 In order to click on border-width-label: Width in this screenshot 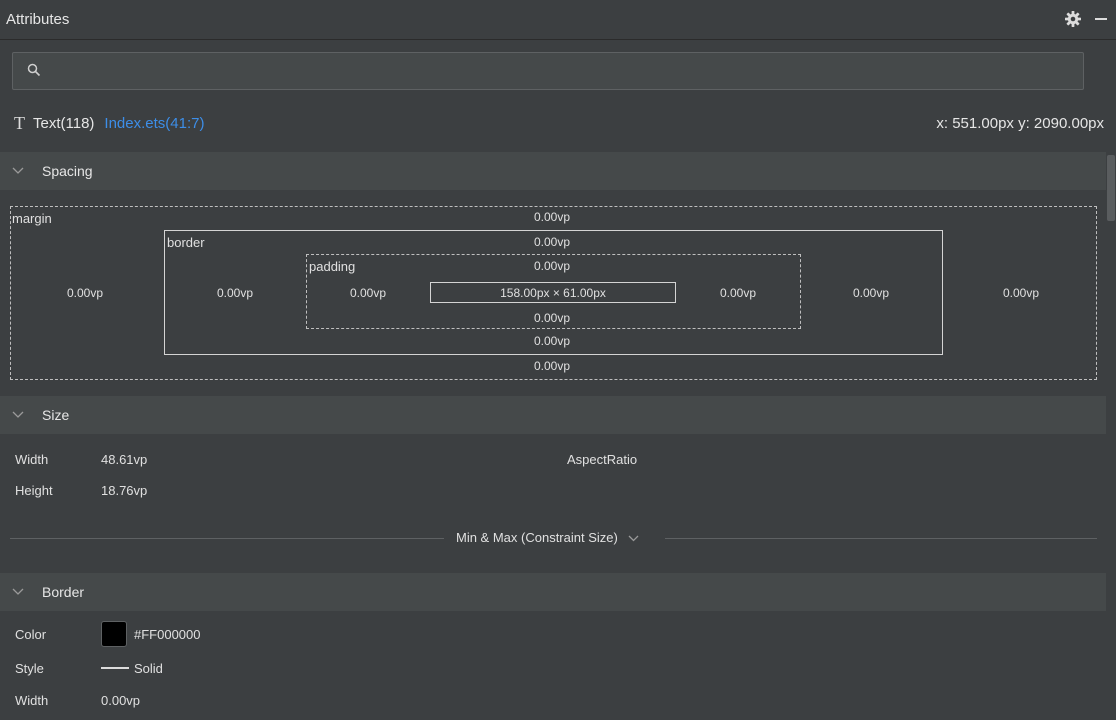, I will do `click(32, 700)`.